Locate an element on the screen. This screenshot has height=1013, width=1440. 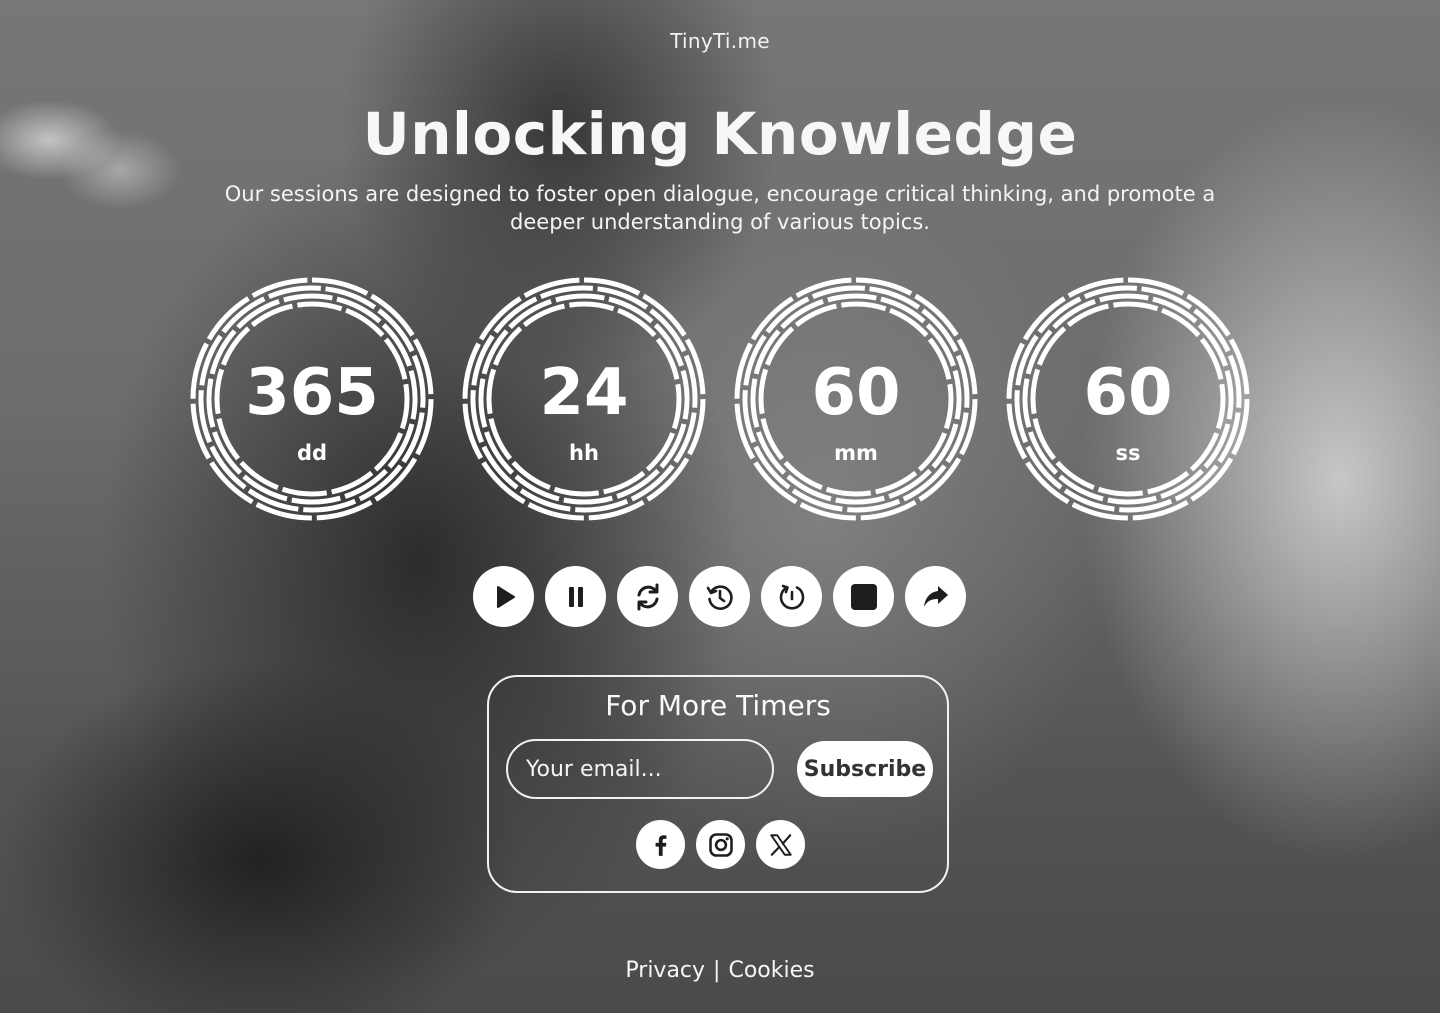
refresh-icon is located at coordinates (647, 596).